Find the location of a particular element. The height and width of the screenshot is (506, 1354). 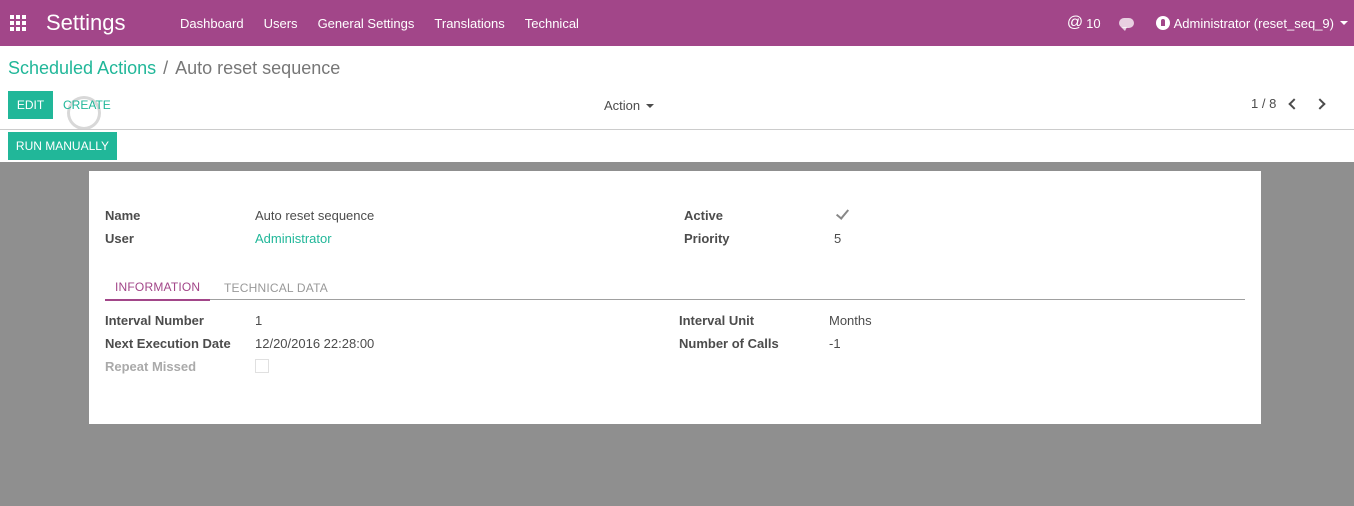

breadcrumb-scheduled-actions: Scheduled Actions is located at coordinates (82, 68).